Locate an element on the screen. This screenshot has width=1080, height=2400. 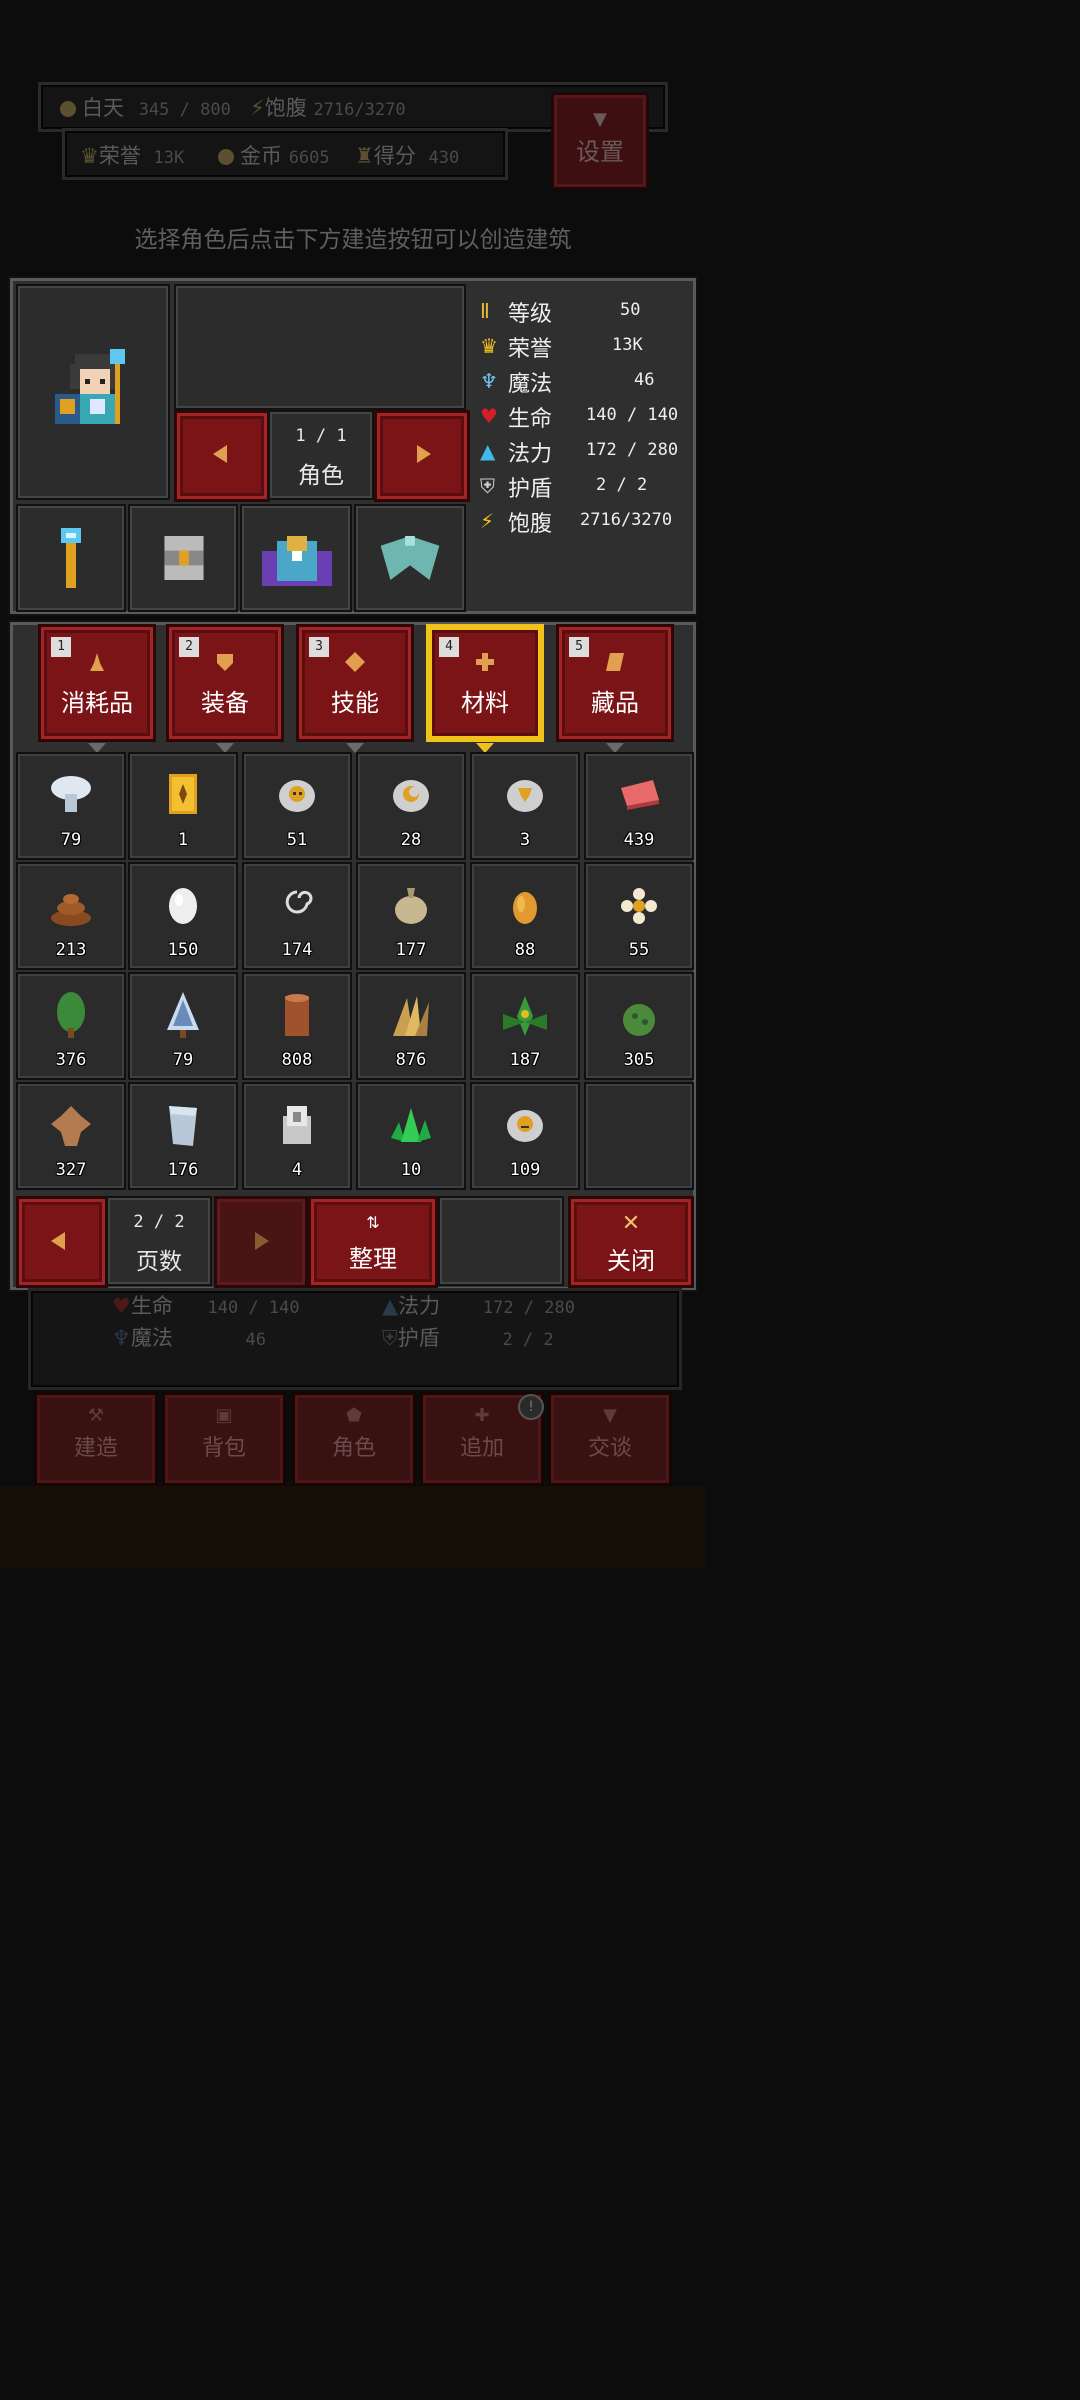
equip-slot-weapon is located at coordinates (71, 558).